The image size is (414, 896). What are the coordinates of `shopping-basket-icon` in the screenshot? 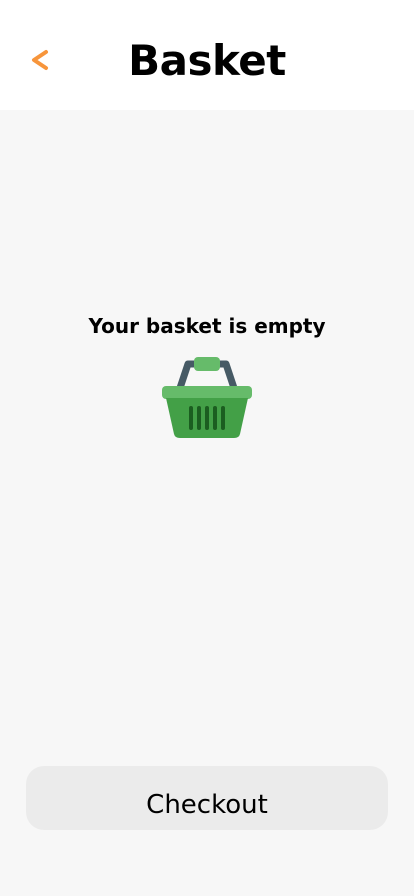 It's located at (207, 397).